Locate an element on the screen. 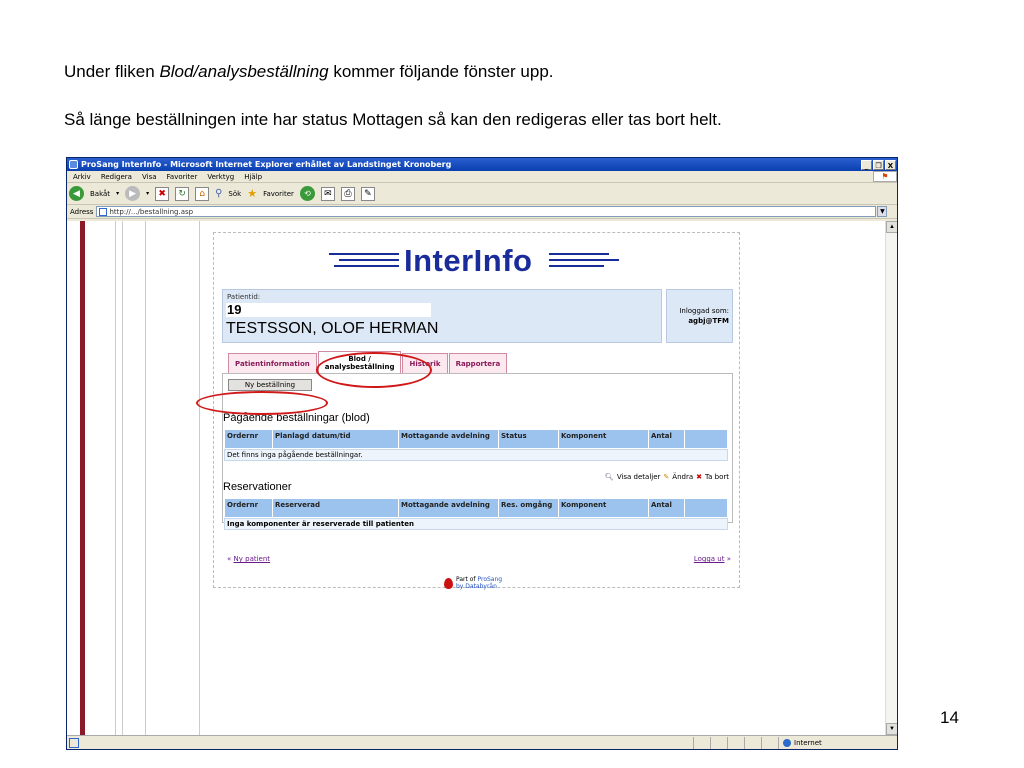  close-button: X is located at coordinates (890, 164).